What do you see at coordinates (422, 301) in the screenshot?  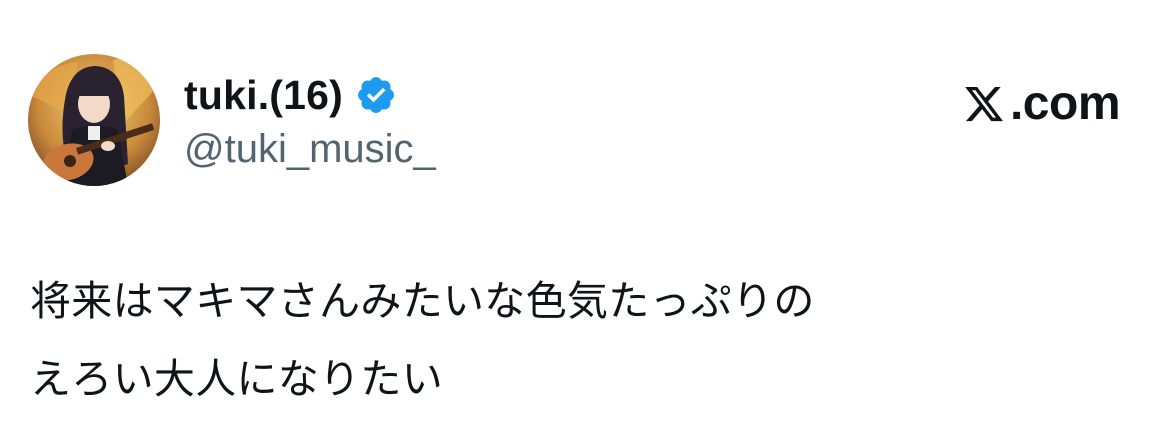 I see `tweet-text-line-1: 将来はマキマさんみたいな色気たっぷりの` at bounding box center [422, 301].